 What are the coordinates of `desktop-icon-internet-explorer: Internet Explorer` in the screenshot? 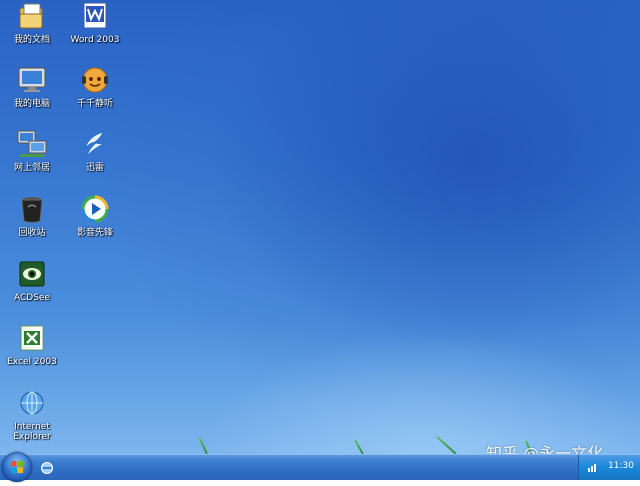 It's located at (32, 419).